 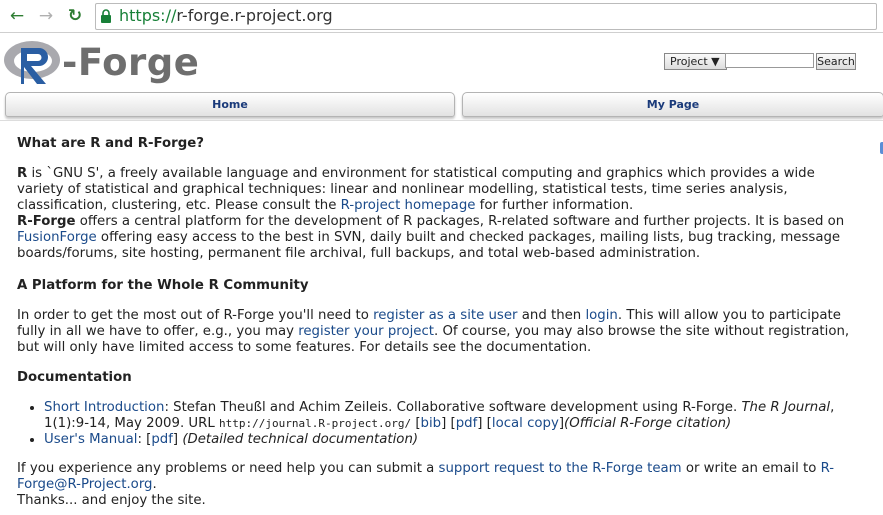 What do you see at coordinates (163, 285) in the screenshot?
I see `heading-platform: A Platform for the Whole R Community` at bounding box center [163, 285].